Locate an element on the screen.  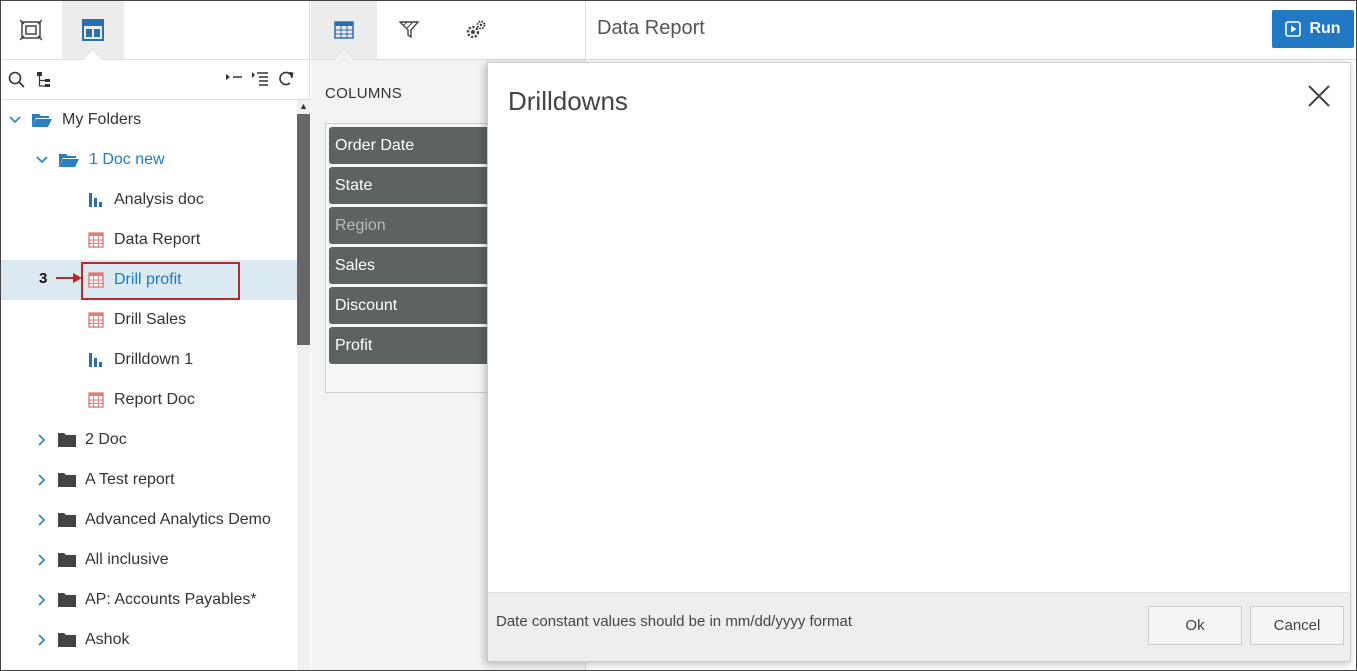
tree-item-data-report: Data Report is located at coordinates (148, 240).